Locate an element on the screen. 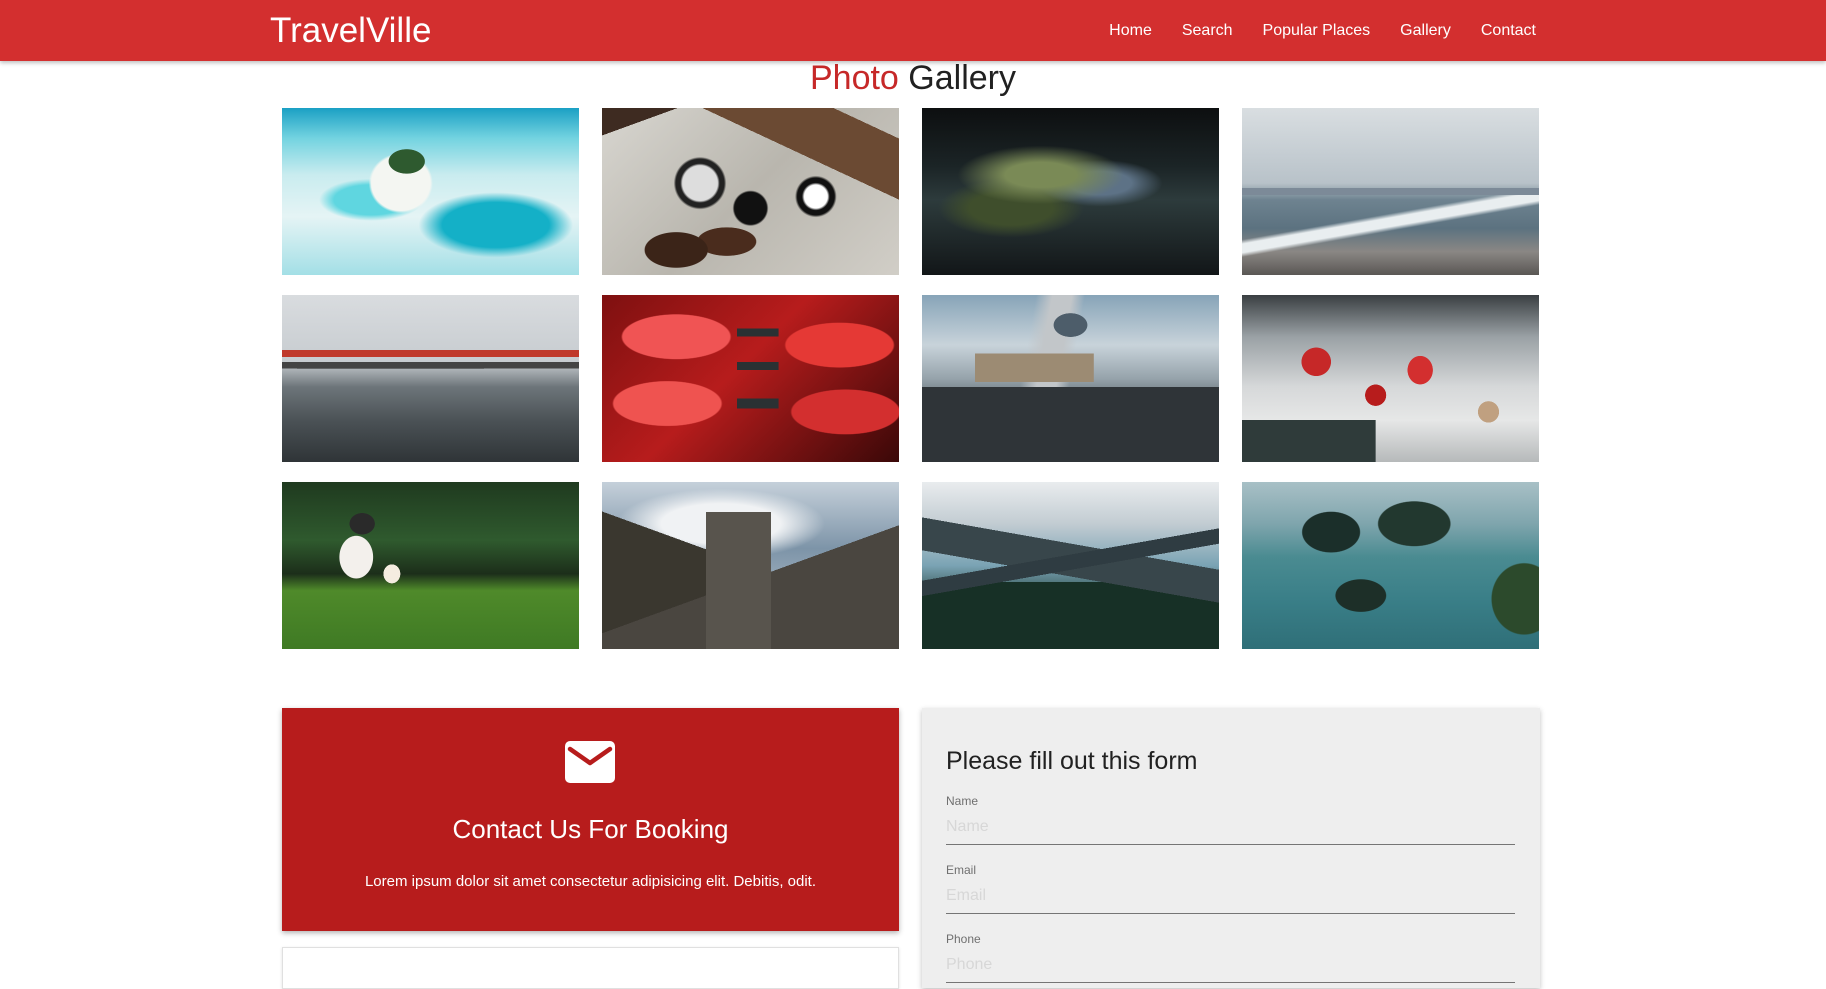 The width and height of the screenshot is (1826, 989). phone-field-group: Phone is located at coordinates (1230, 957).